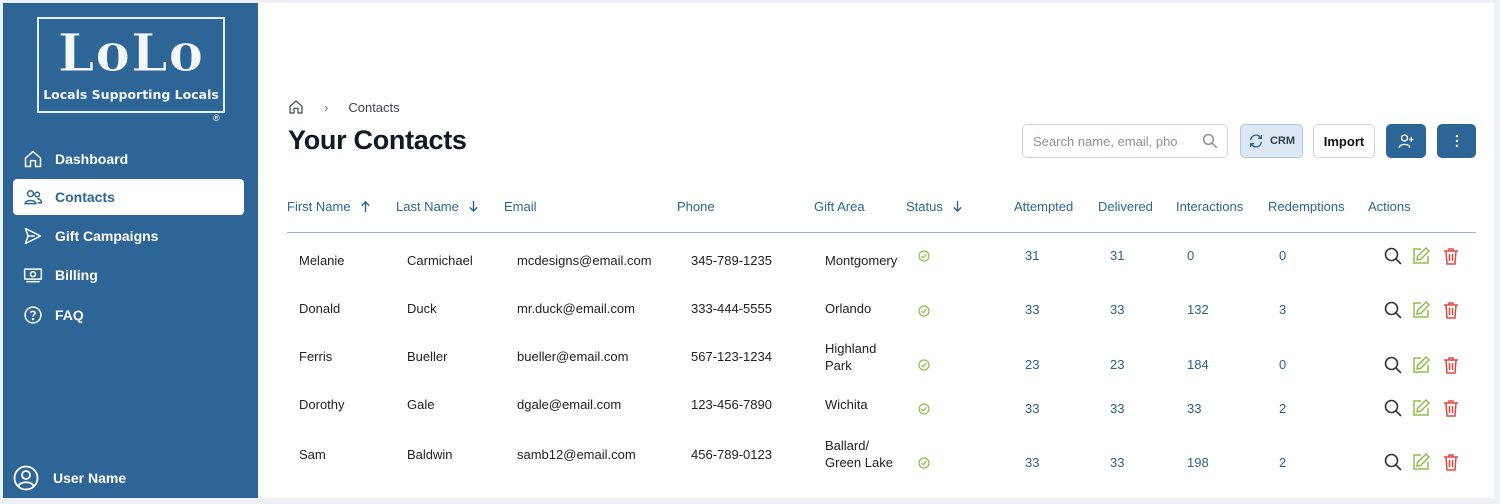  What do you see at coordinates (1198, 462) in the screenshot?
I see `cell-interactions: 198` at bounding box center [1198, 462].